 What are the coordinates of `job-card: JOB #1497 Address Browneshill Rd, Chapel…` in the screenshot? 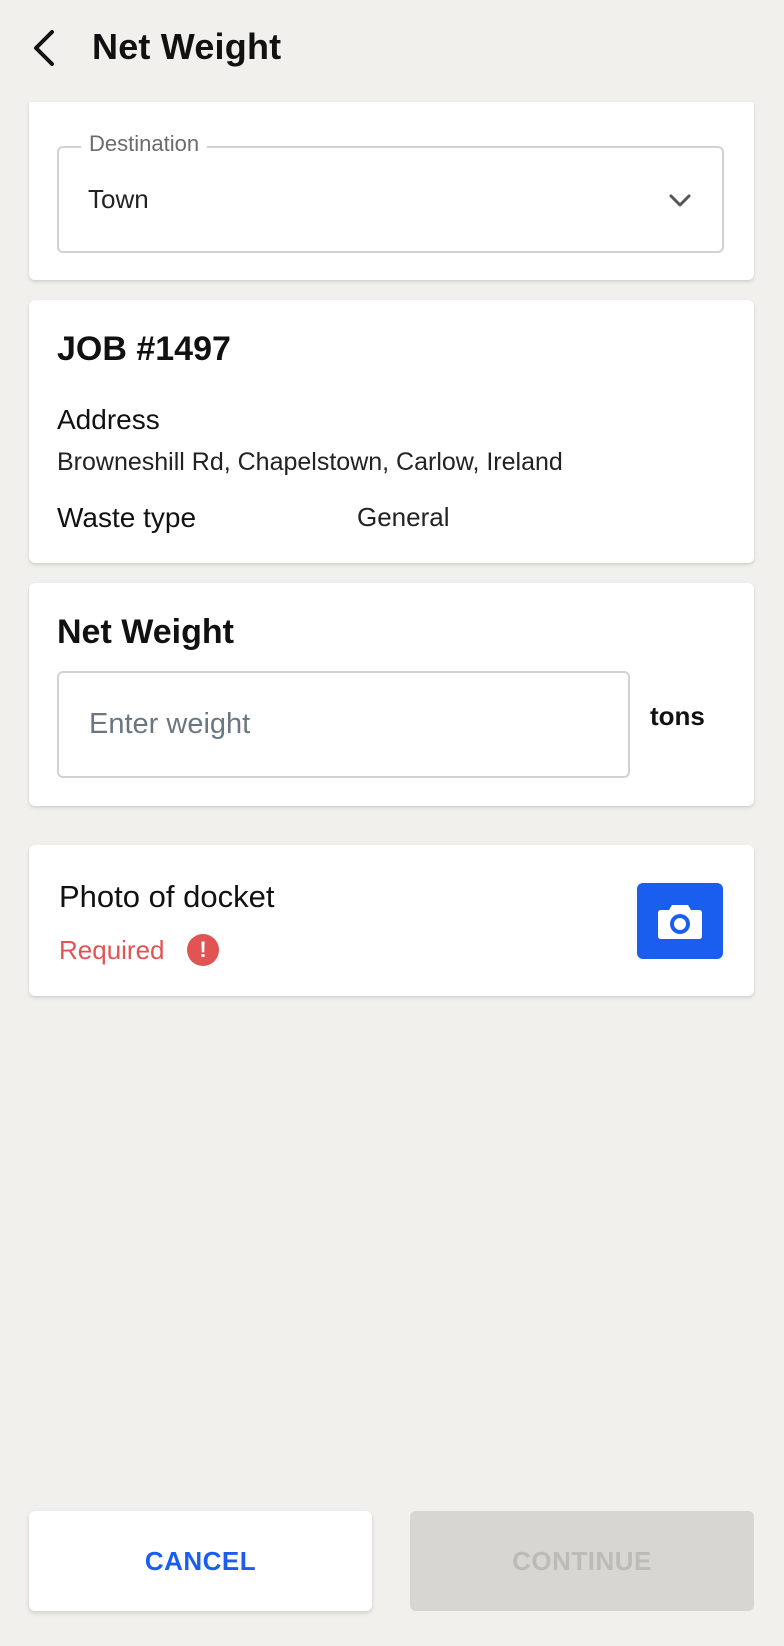 It's located at (391, 431).